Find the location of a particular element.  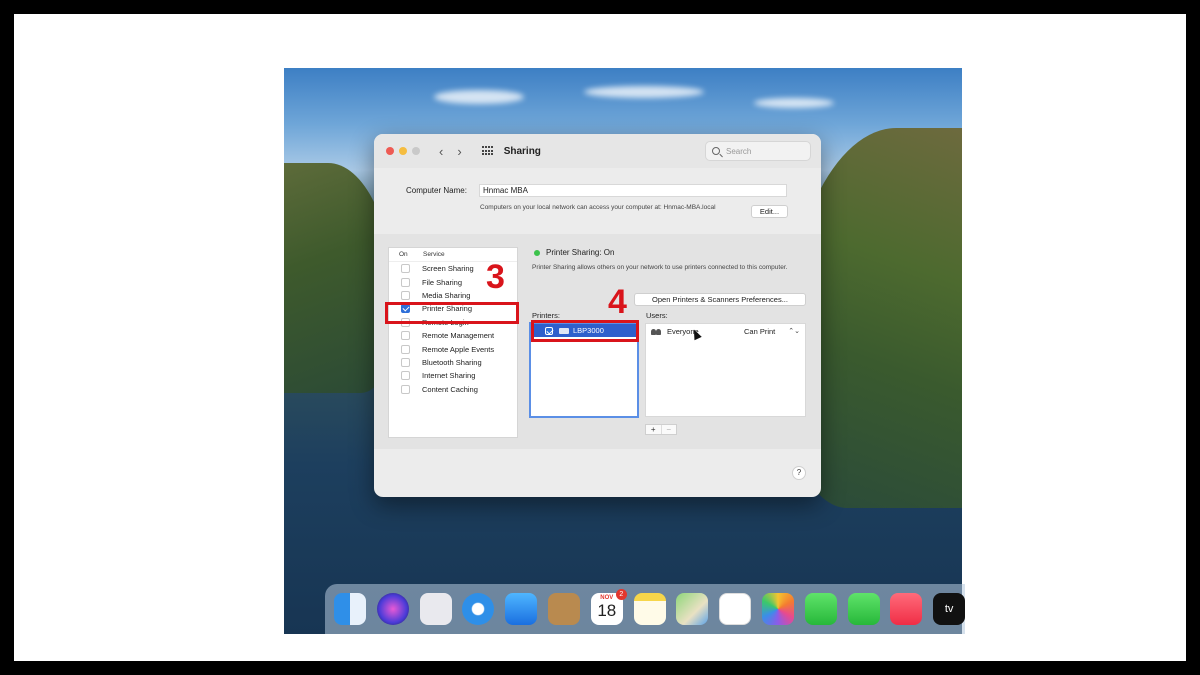

printers-label: Printers: is located at coordinates (546, 315).